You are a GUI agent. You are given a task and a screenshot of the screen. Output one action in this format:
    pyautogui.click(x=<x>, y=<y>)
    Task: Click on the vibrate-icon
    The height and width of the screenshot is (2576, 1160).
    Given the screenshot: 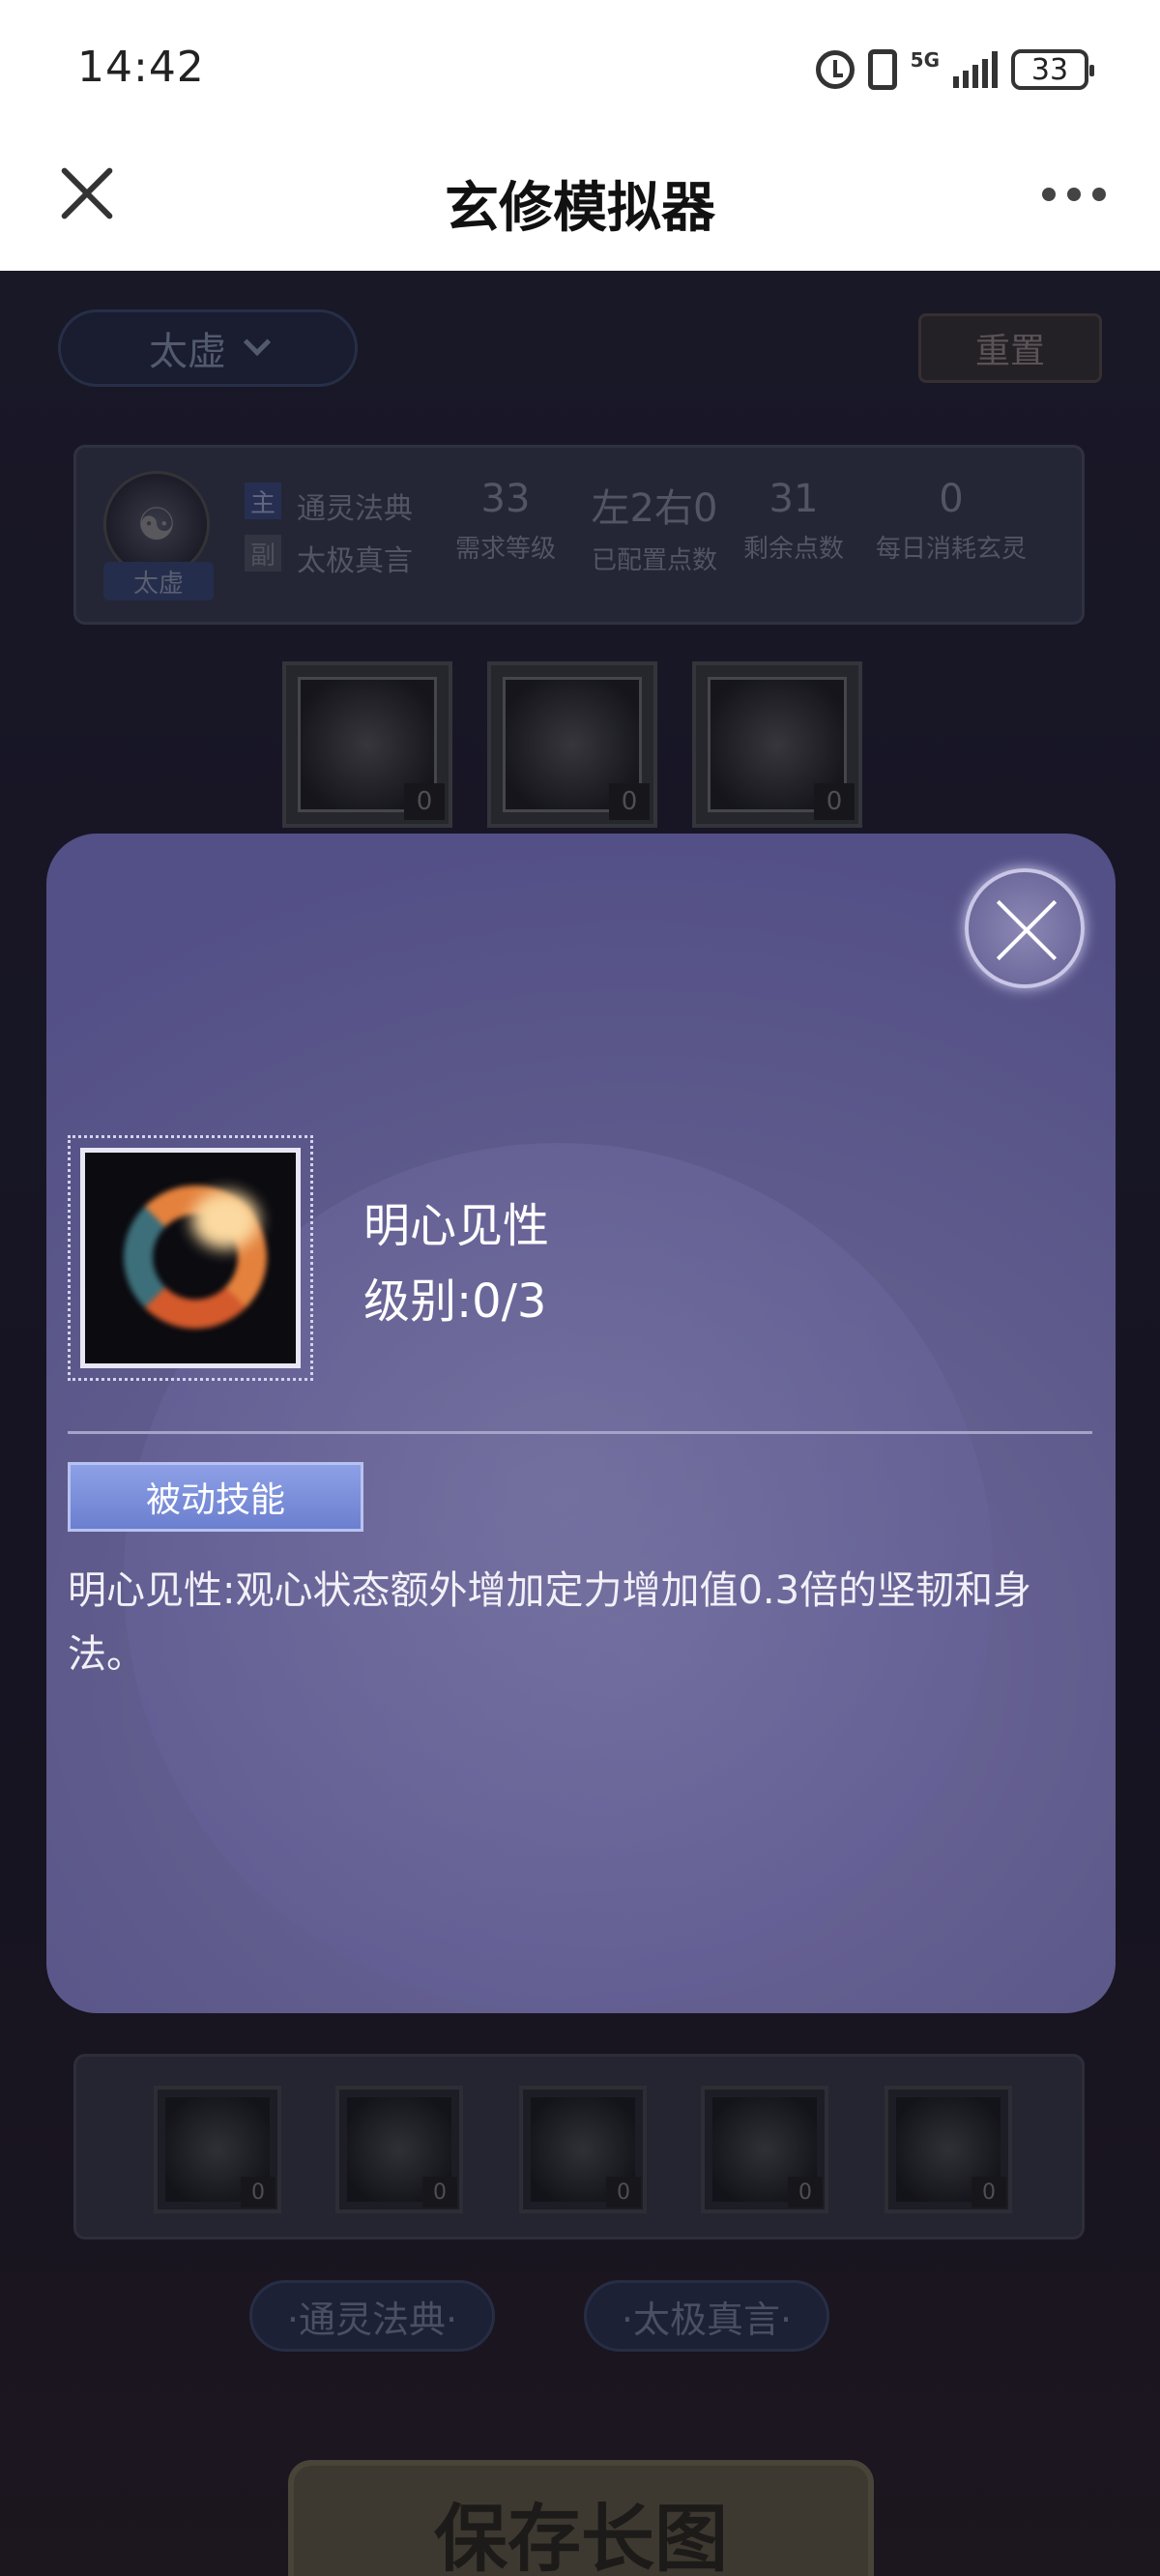 What is the action you would take?
    pyautogui.click(x=882, y=69)
    